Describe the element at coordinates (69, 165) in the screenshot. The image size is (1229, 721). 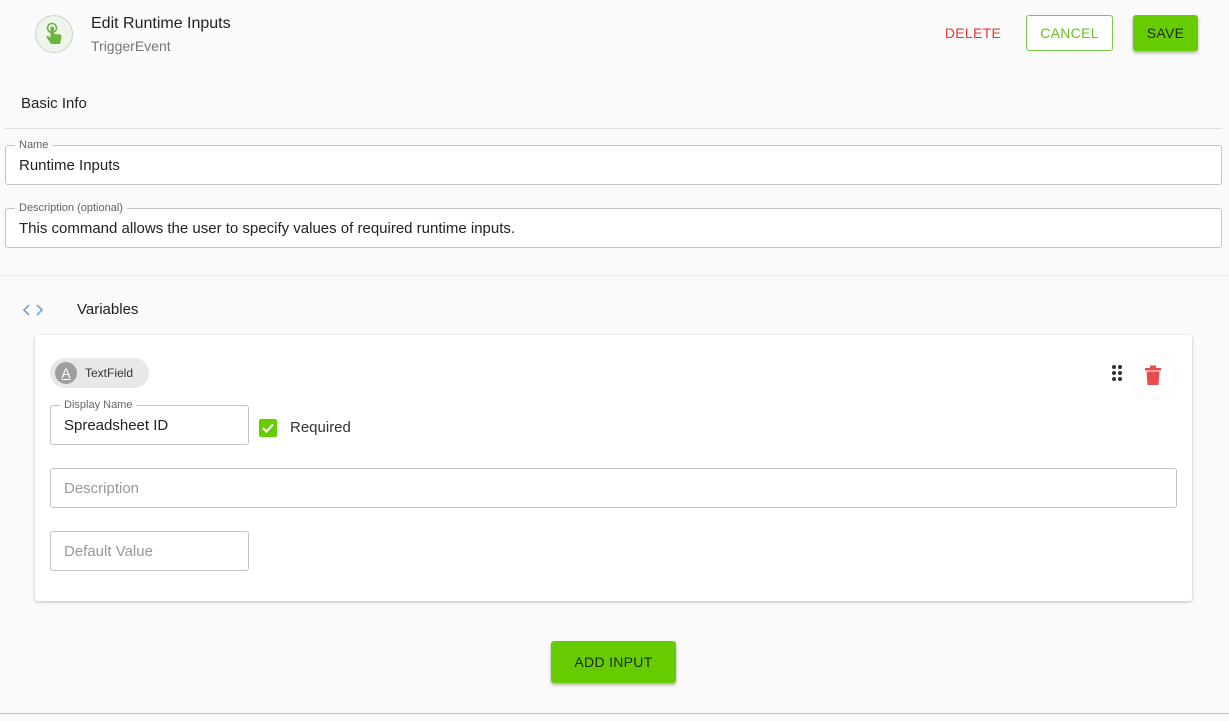
I see `name-field-value: Runtime Inputs` at that location.